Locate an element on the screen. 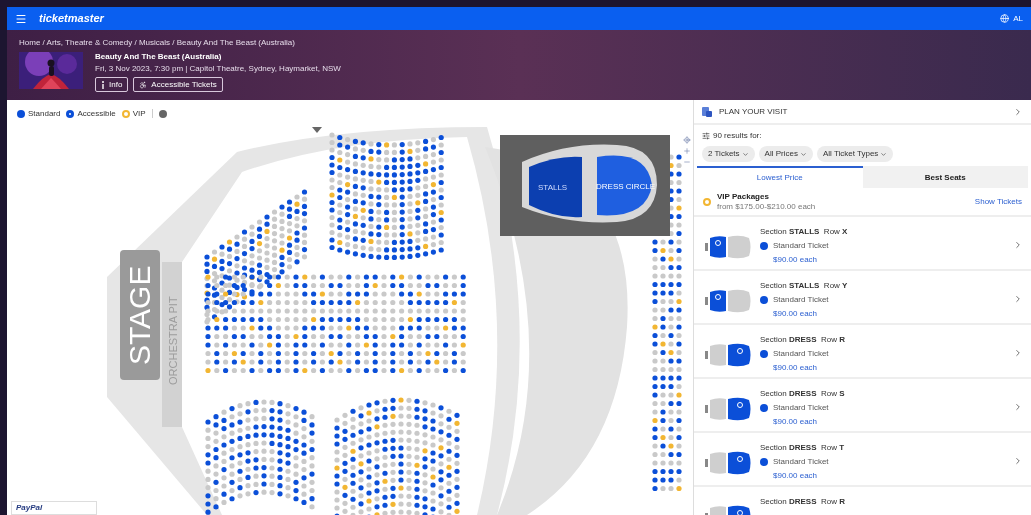 The width and height of the screenshot is (1031, 515). ticket-listing: Section DRESS Row R Standard Ticket $90.00 each is located at coordinates (862, 352).